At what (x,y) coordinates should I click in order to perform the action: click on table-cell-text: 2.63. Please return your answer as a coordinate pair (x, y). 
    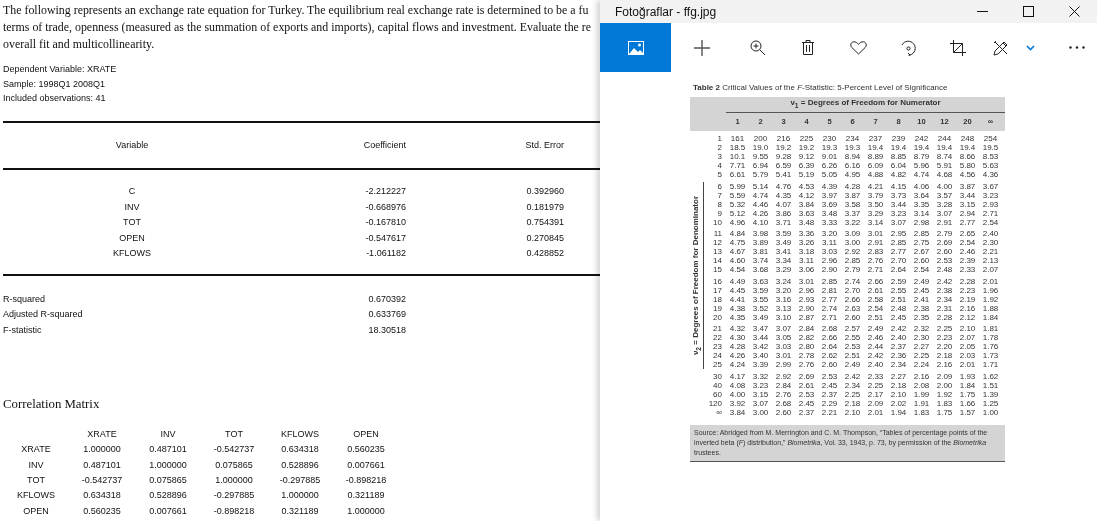
    Looking at the image, I should click on (852, 308).